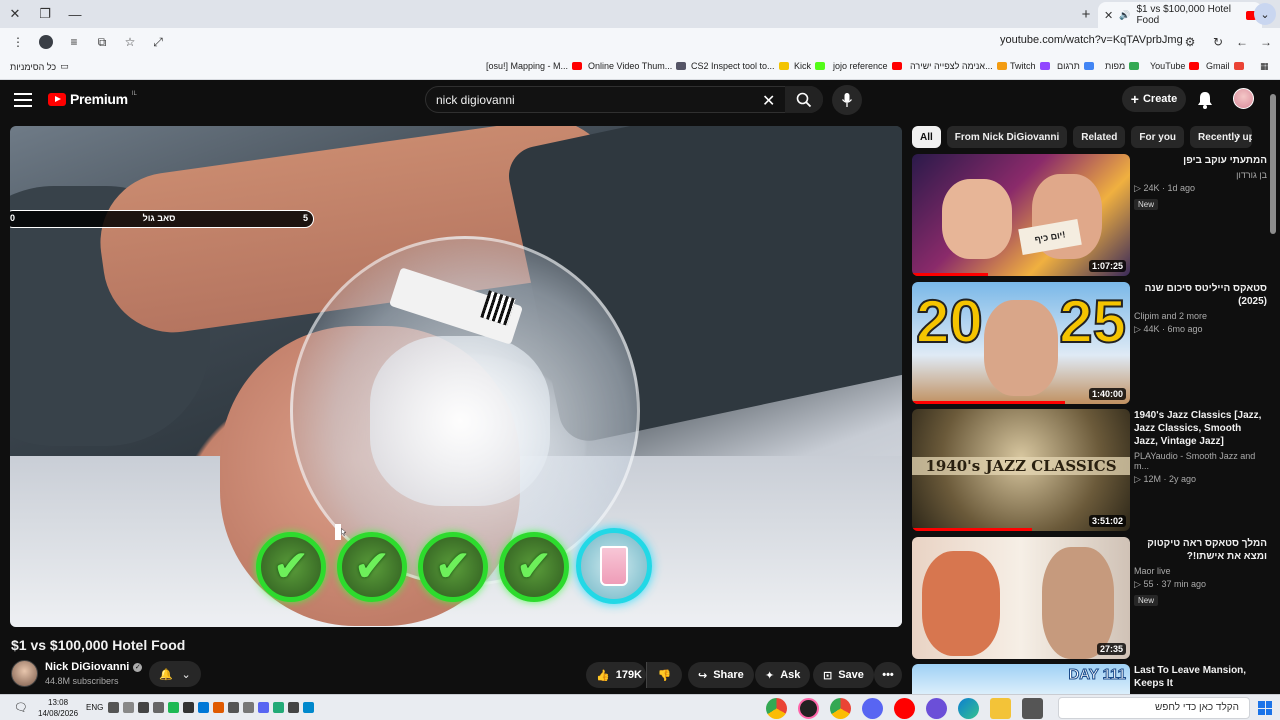 This screenshot has height=720, width=1280. Describe the element at coordinates (1032, 708) in the screenshot. I see `task-view-icon` at that location.